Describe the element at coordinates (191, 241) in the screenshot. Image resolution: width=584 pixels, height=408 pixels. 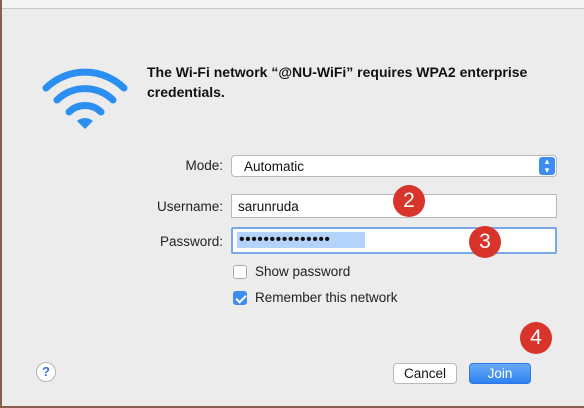
I see `password-label: Password:` at that location.